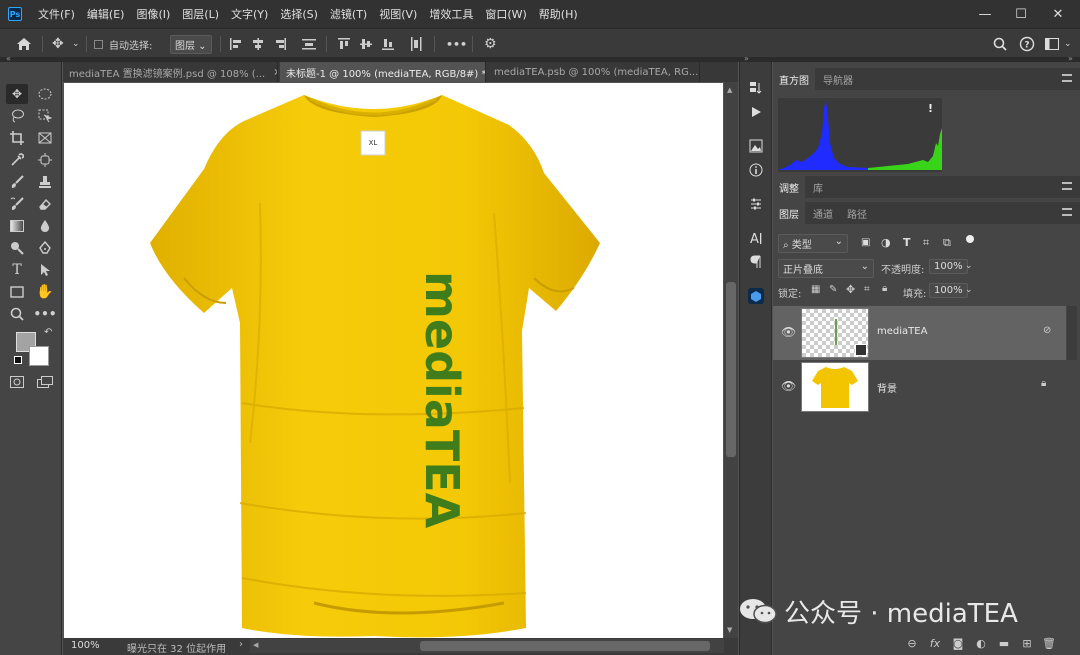 This screenshot has height=655, width=1080. What do you see at coordinates (17, 138) in the screenshot?
I see `crop-tool-icon` at bounding box center [17, 138].